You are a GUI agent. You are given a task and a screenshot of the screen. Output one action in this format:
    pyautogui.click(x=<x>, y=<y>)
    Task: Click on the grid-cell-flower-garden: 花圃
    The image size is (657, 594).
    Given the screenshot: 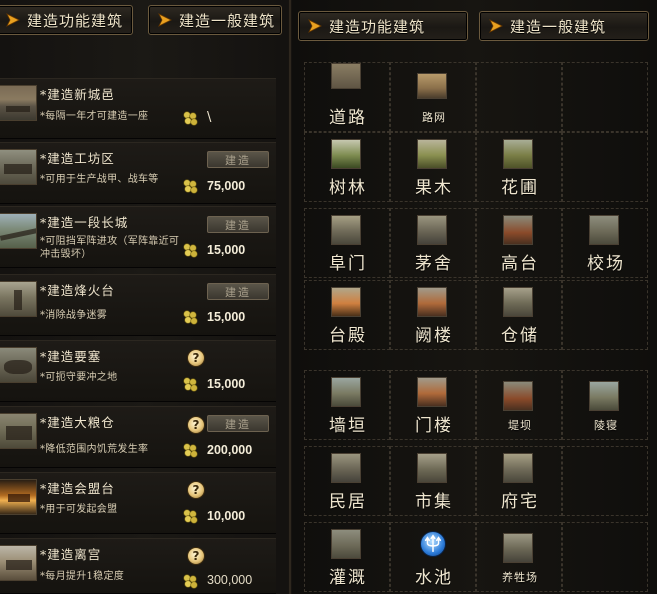 What is the action you would take?
    pyautogui.click(x=519, y=167)
    